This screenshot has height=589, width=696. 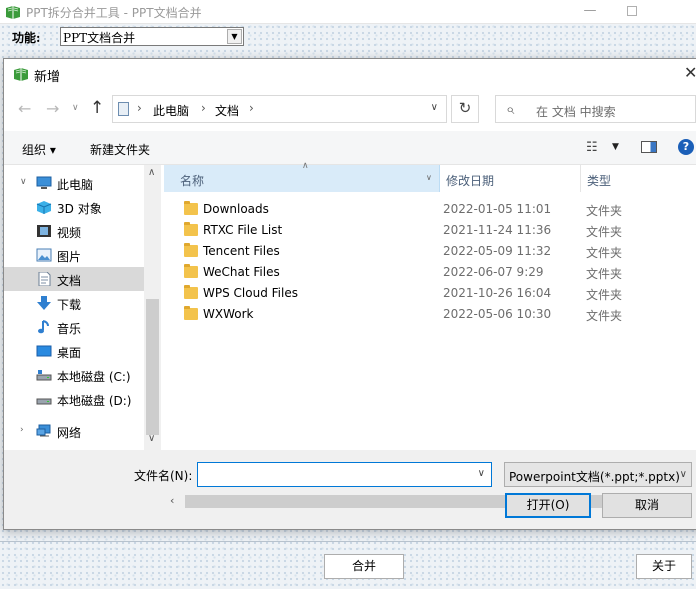 I want to click on scroll-left-icon: ‹, so click(x=172, y=500).